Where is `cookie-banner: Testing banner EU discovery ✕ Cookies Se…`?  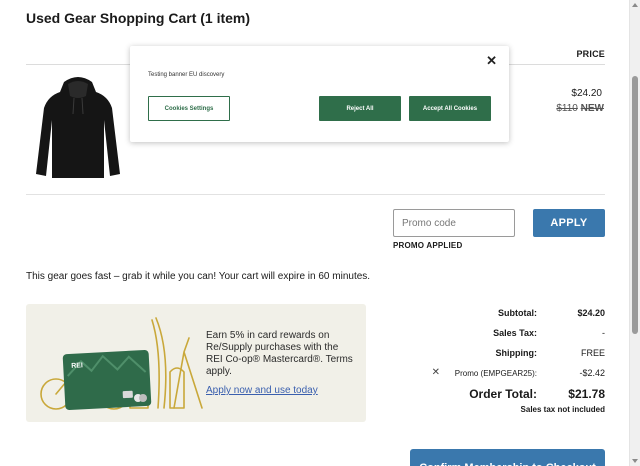 cookie-banner: Testing banner EU discovery ✕ Cookies Se… is located at coordinates (319, 94).